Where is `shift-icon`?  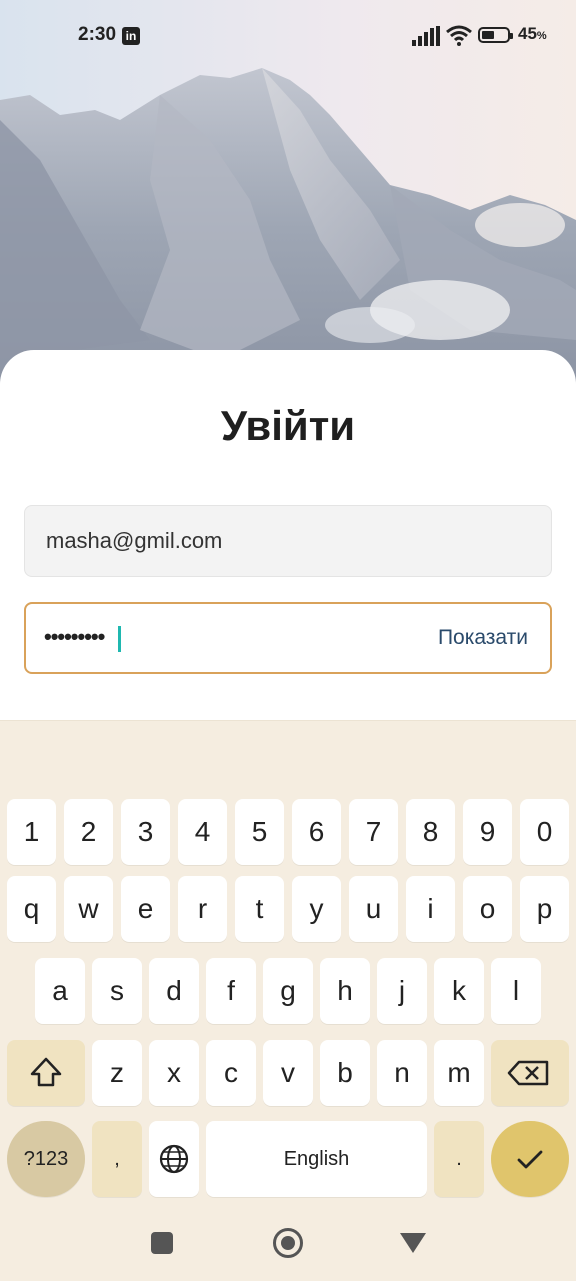 shift-icon is located at coordinates (46, 1072).